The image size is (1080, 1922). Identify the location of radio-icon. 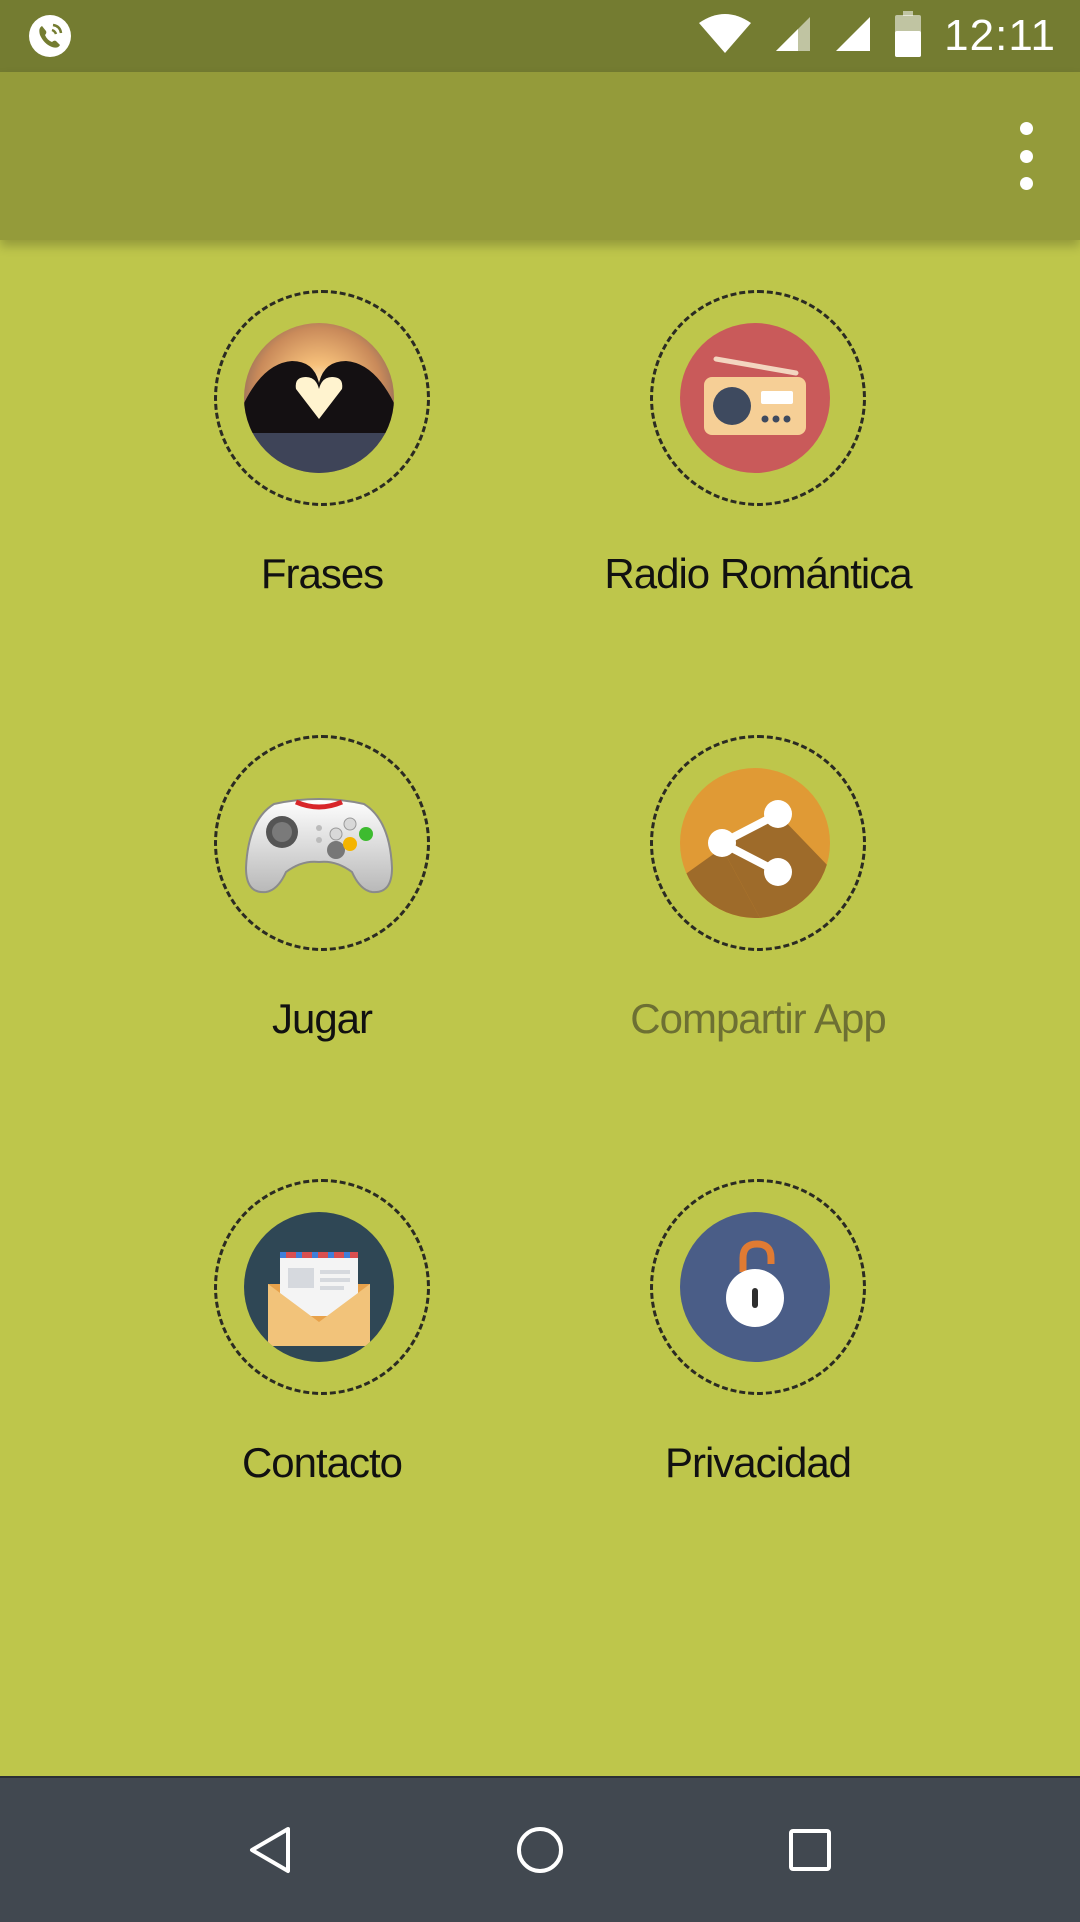
(755, 398).